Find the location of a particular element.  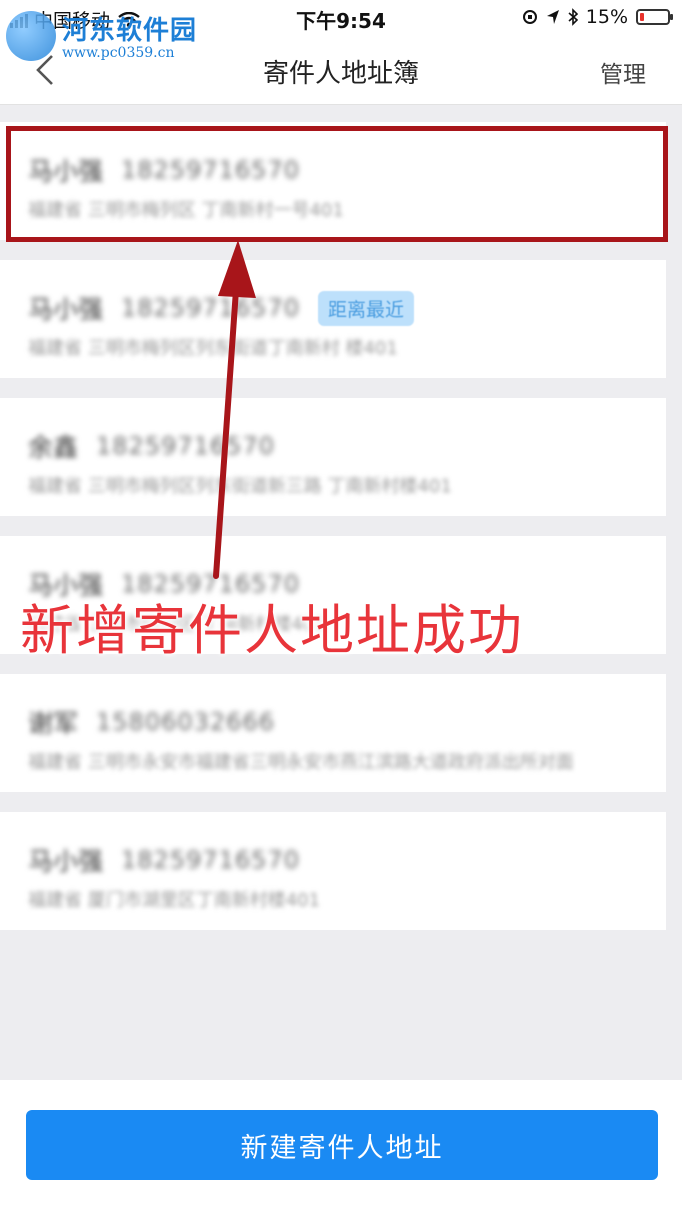

bluetooth-icon is located at coordinates (573, 17).